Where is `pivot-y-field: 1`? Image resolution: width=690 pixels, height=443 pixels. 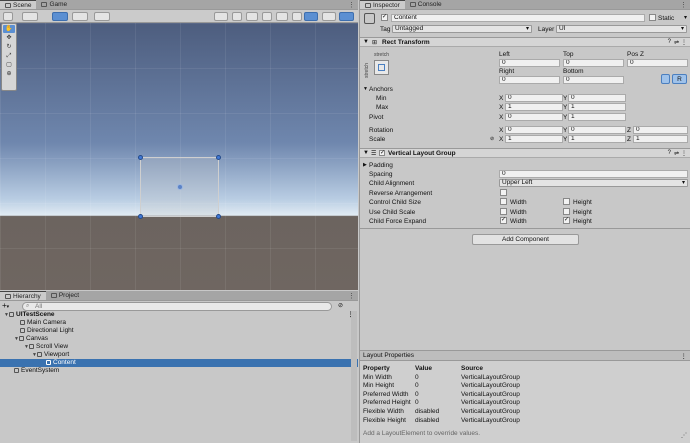
pivot-y-field: 1 is located at coordinates (597, 117).